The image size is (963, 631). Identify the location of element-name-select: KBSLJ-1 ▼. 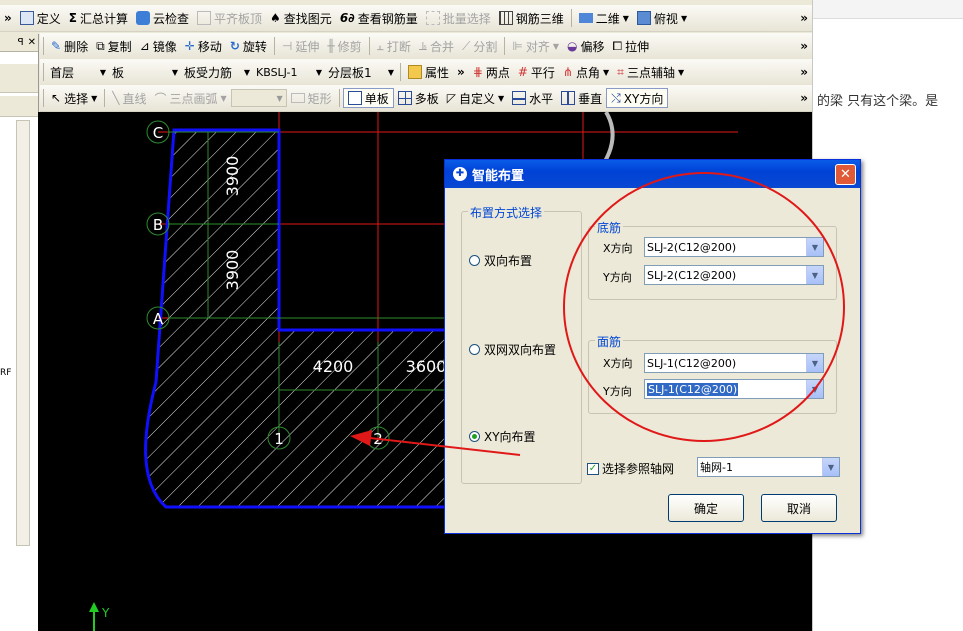
(289, 72).